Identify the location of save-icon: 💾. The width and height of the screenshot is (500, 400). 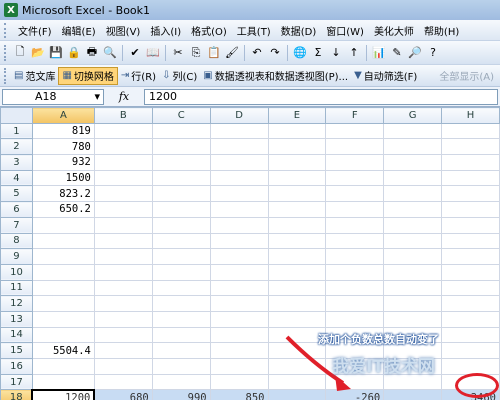
(56, 53).